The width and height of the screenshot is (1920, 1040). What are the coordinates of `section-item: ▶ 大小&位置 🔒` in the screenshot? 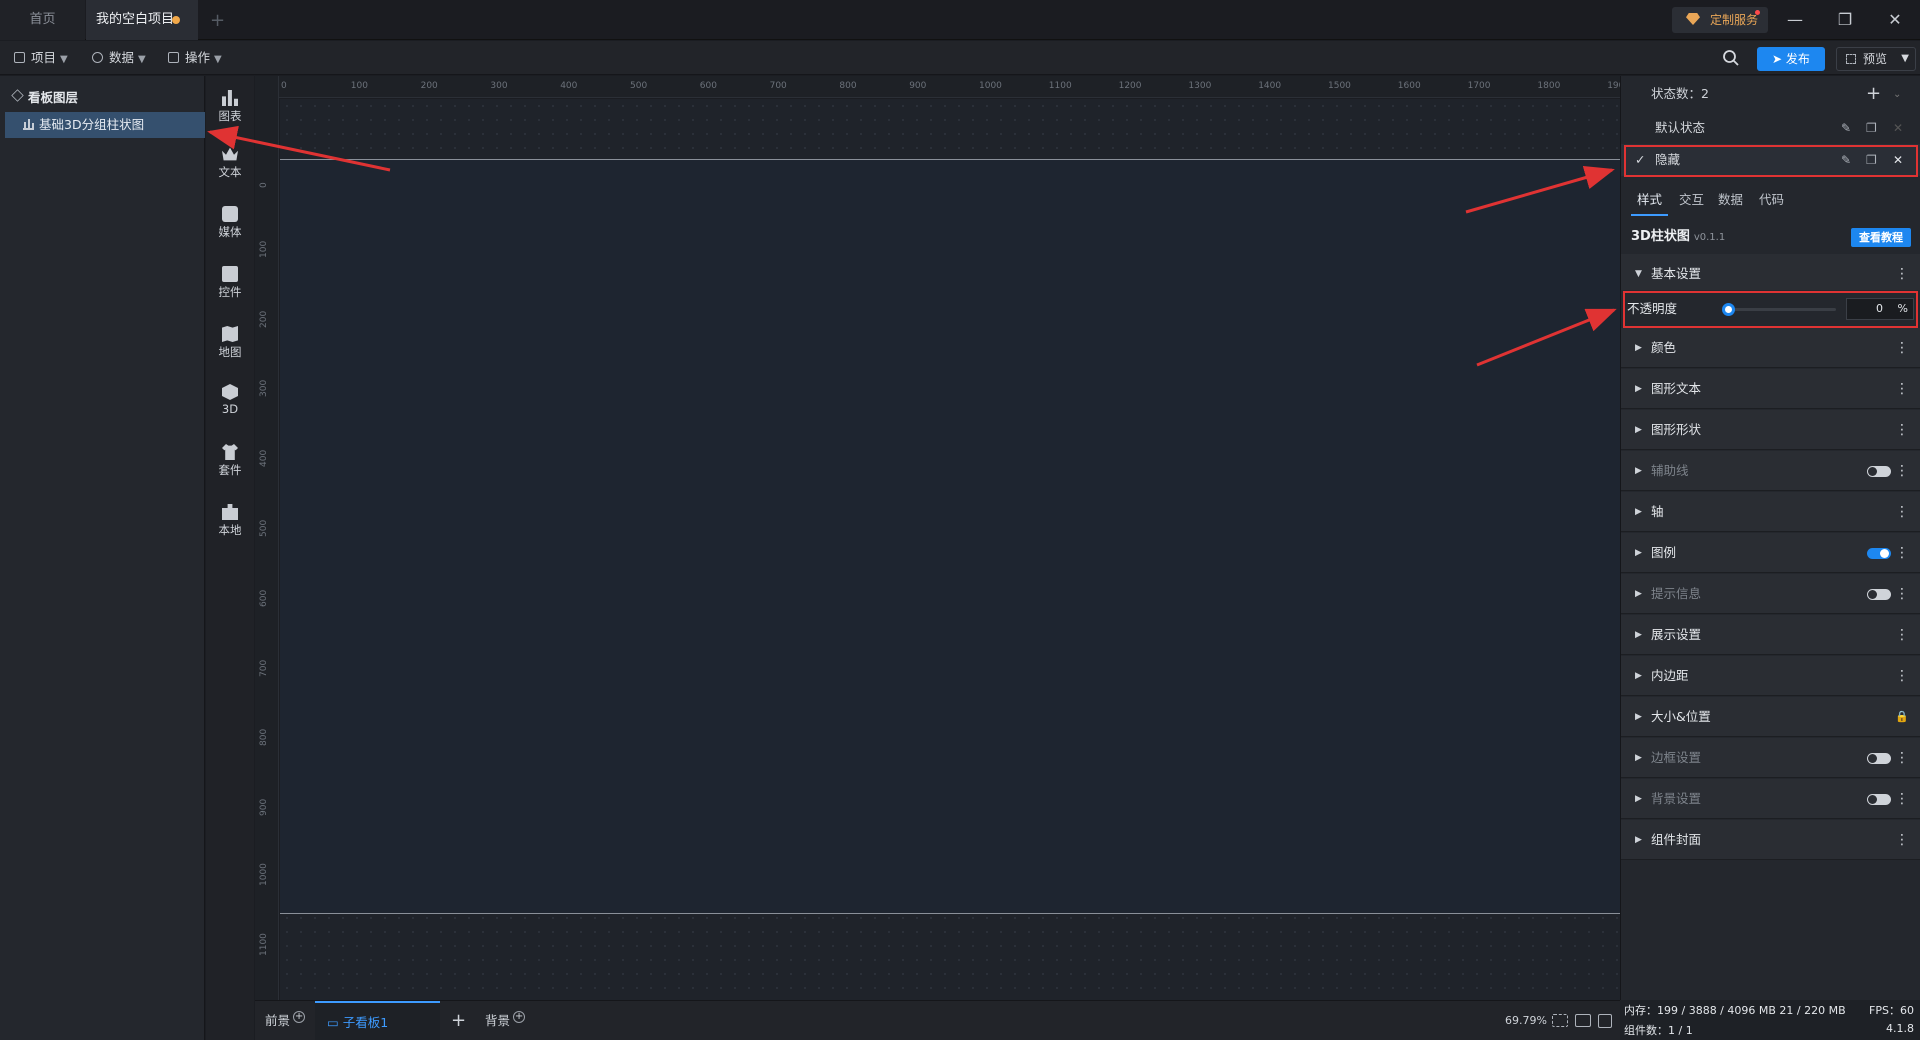 It's located at (1770, 717).